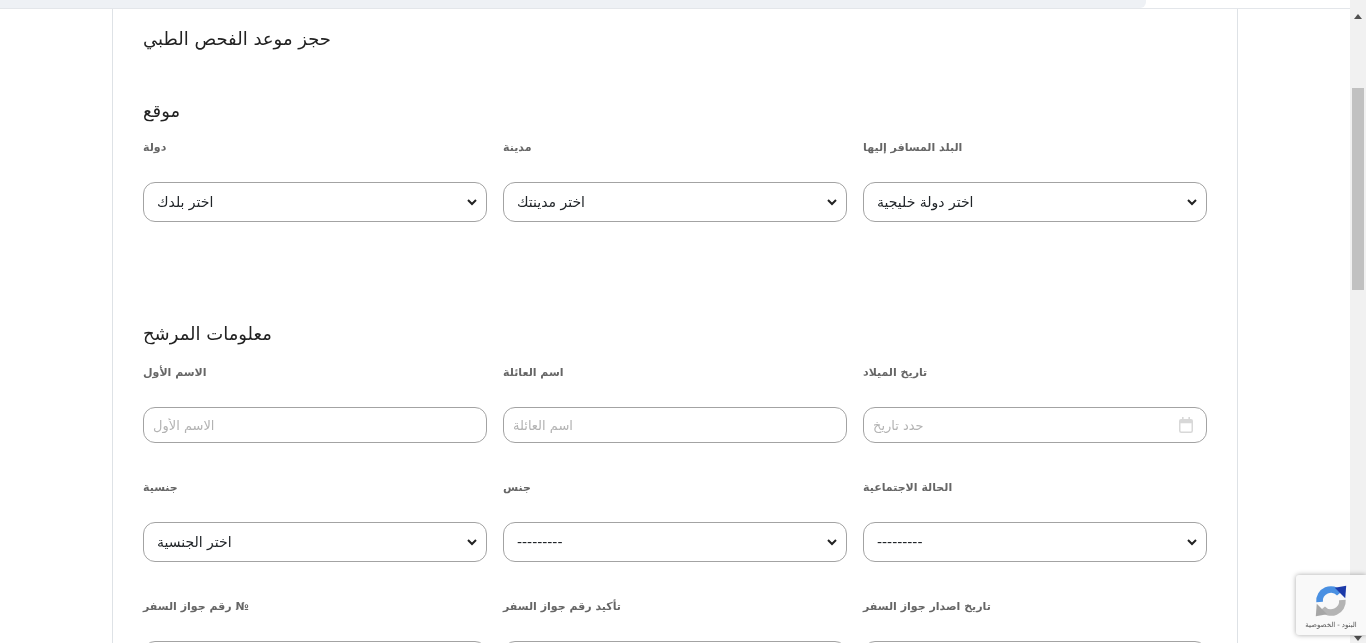 The image size is (1366, 643). Describe the element at coordinates (896, 373) in the screenshot. I see `field-label: تاريخ الميلاد` at that location.